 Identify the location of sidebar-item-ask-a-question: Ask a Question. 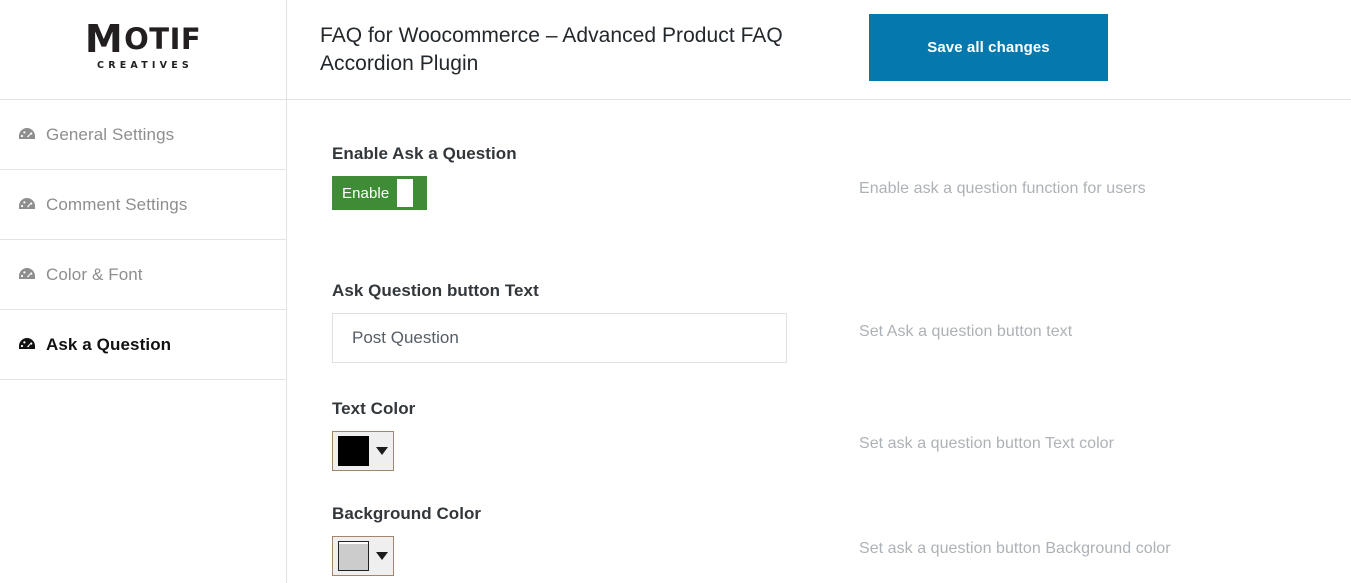
(143, 345).